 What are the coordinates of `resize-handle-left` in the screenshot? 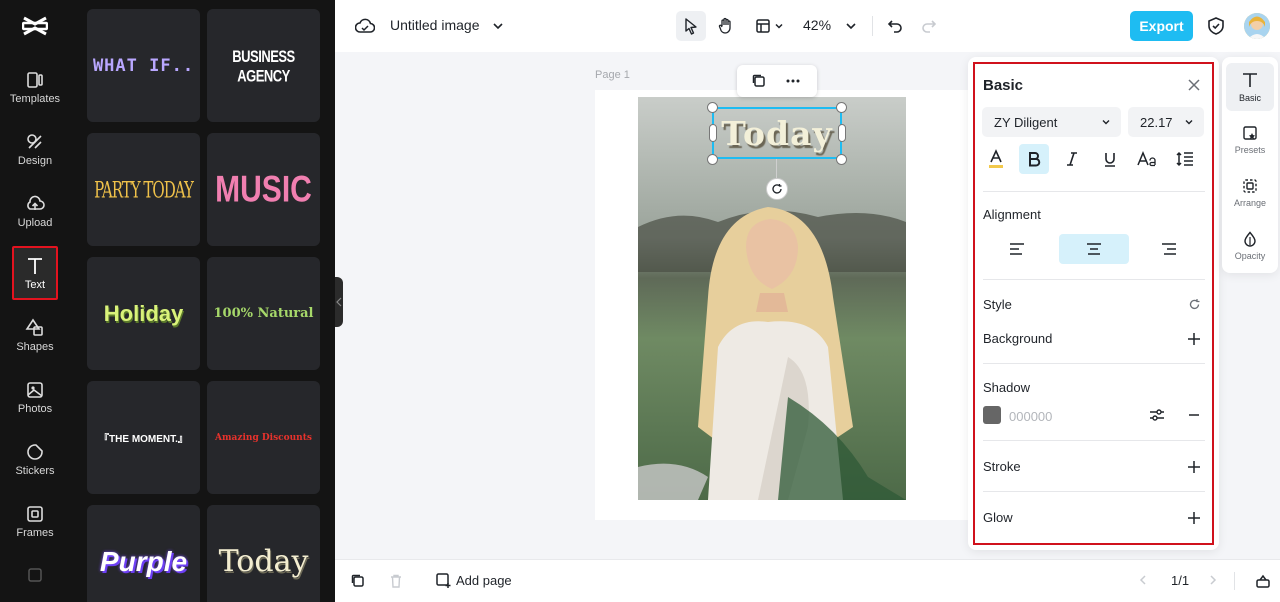 It's located at (713, 133).